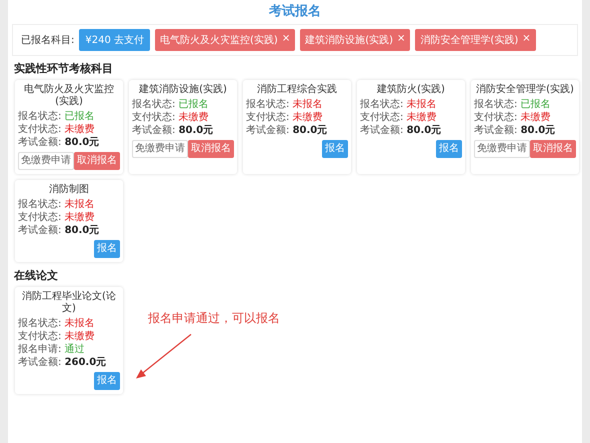 Image resolution: width=590 pixels, height=443 pixels. What do you see at coordinates (297, 90) in the screenshot?
I see `course-title: 消防工程综合实践` at bounding box center [297, 90].